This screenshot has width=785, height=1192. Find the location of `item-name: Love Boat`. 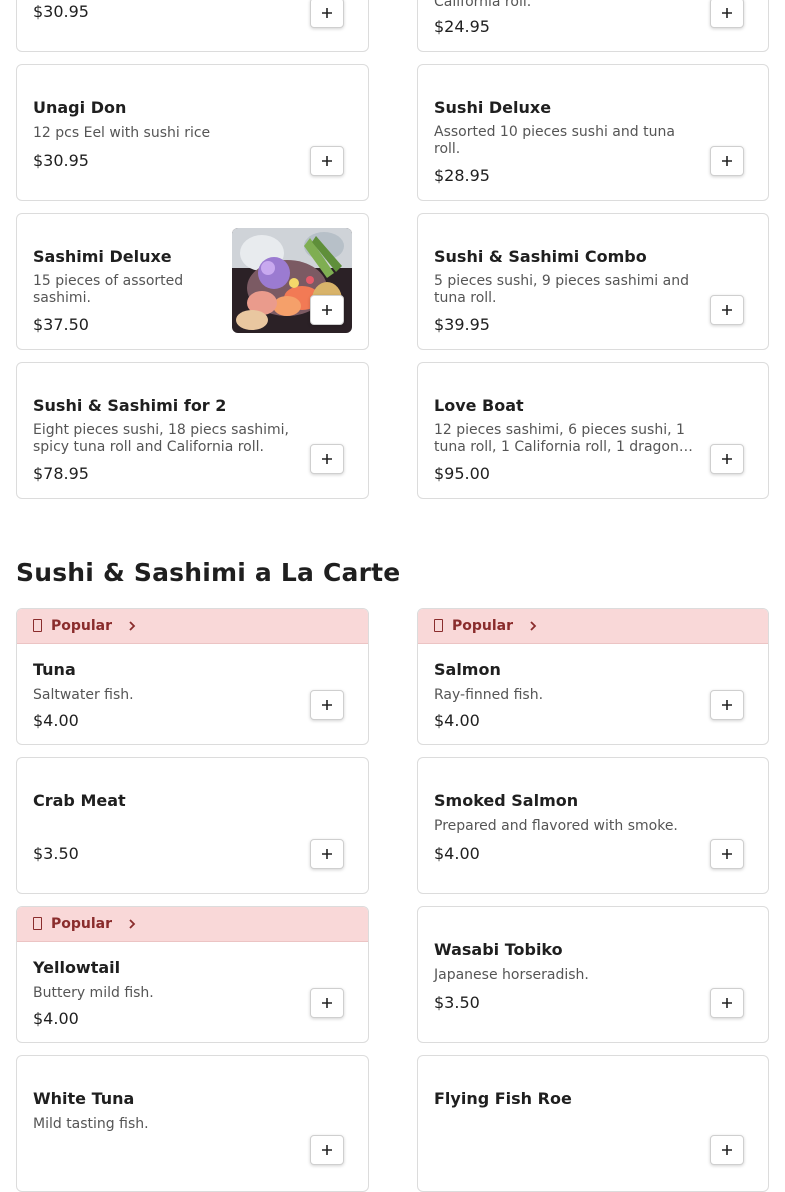

item-name: Love Boat is located at coordinates (479, 405).